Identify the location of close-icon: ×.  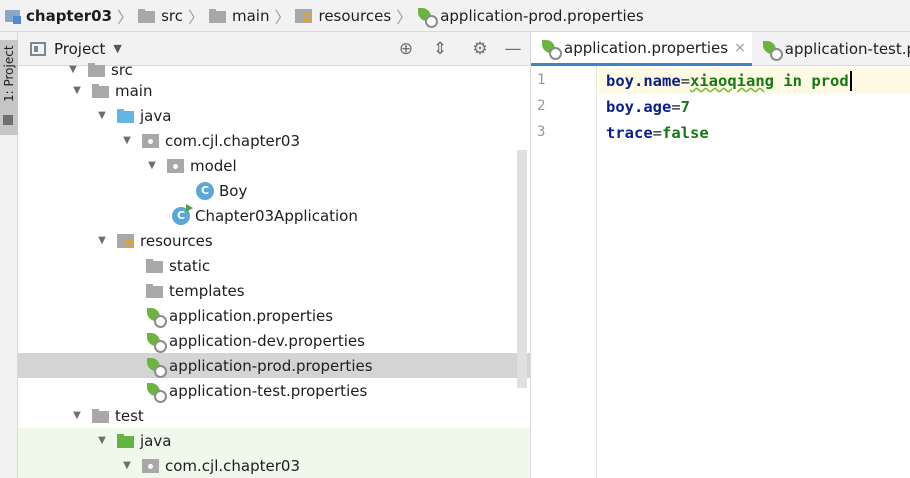
(740, 48).